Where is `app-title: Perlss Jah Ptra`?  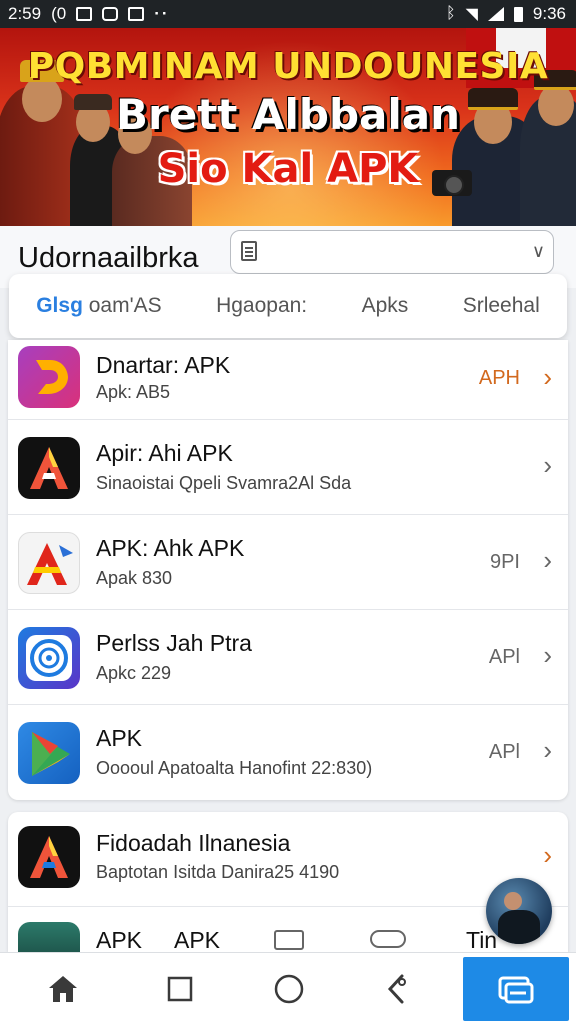 app-title: Perlss Jah Ptra is located at coordinates (174, 643).